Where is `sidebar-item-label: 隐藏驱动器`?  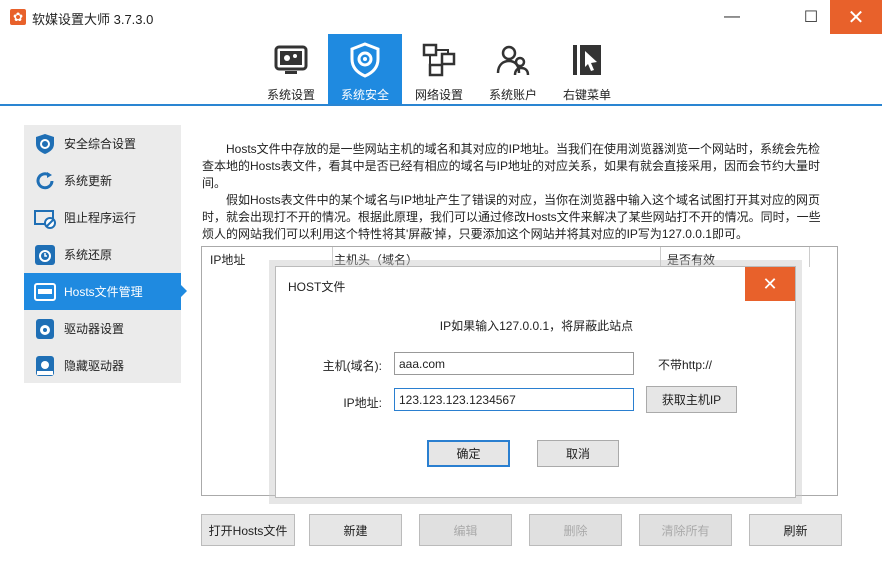
sidebar-item-label: 隐藏驱动器 is located at coordinates (94, 366).